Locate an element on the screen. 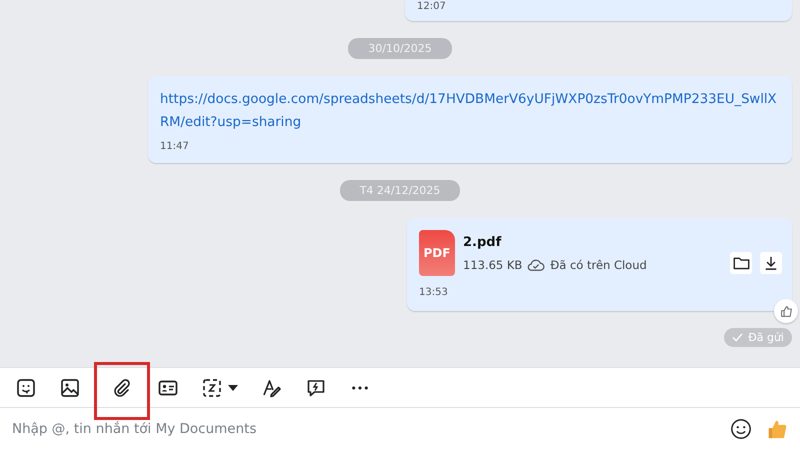  like-button is located at coordinates (786, 311).